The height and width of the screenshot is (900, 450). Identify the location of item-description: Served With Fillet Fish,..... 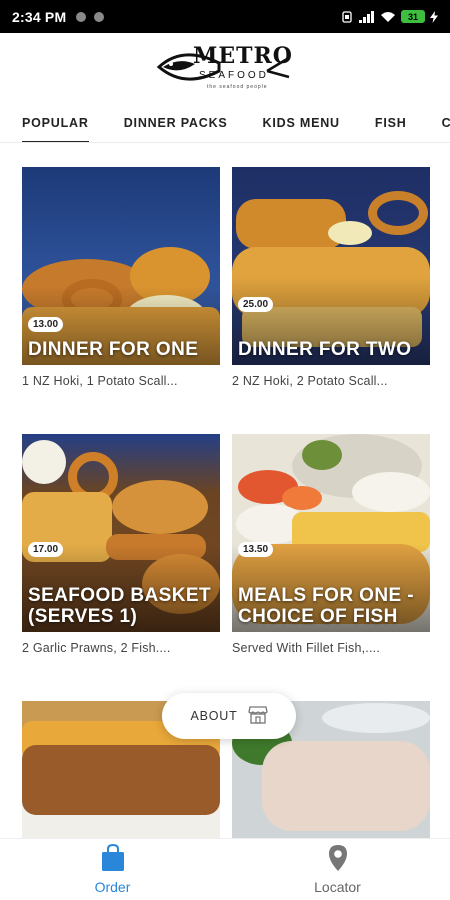
(306, 648).